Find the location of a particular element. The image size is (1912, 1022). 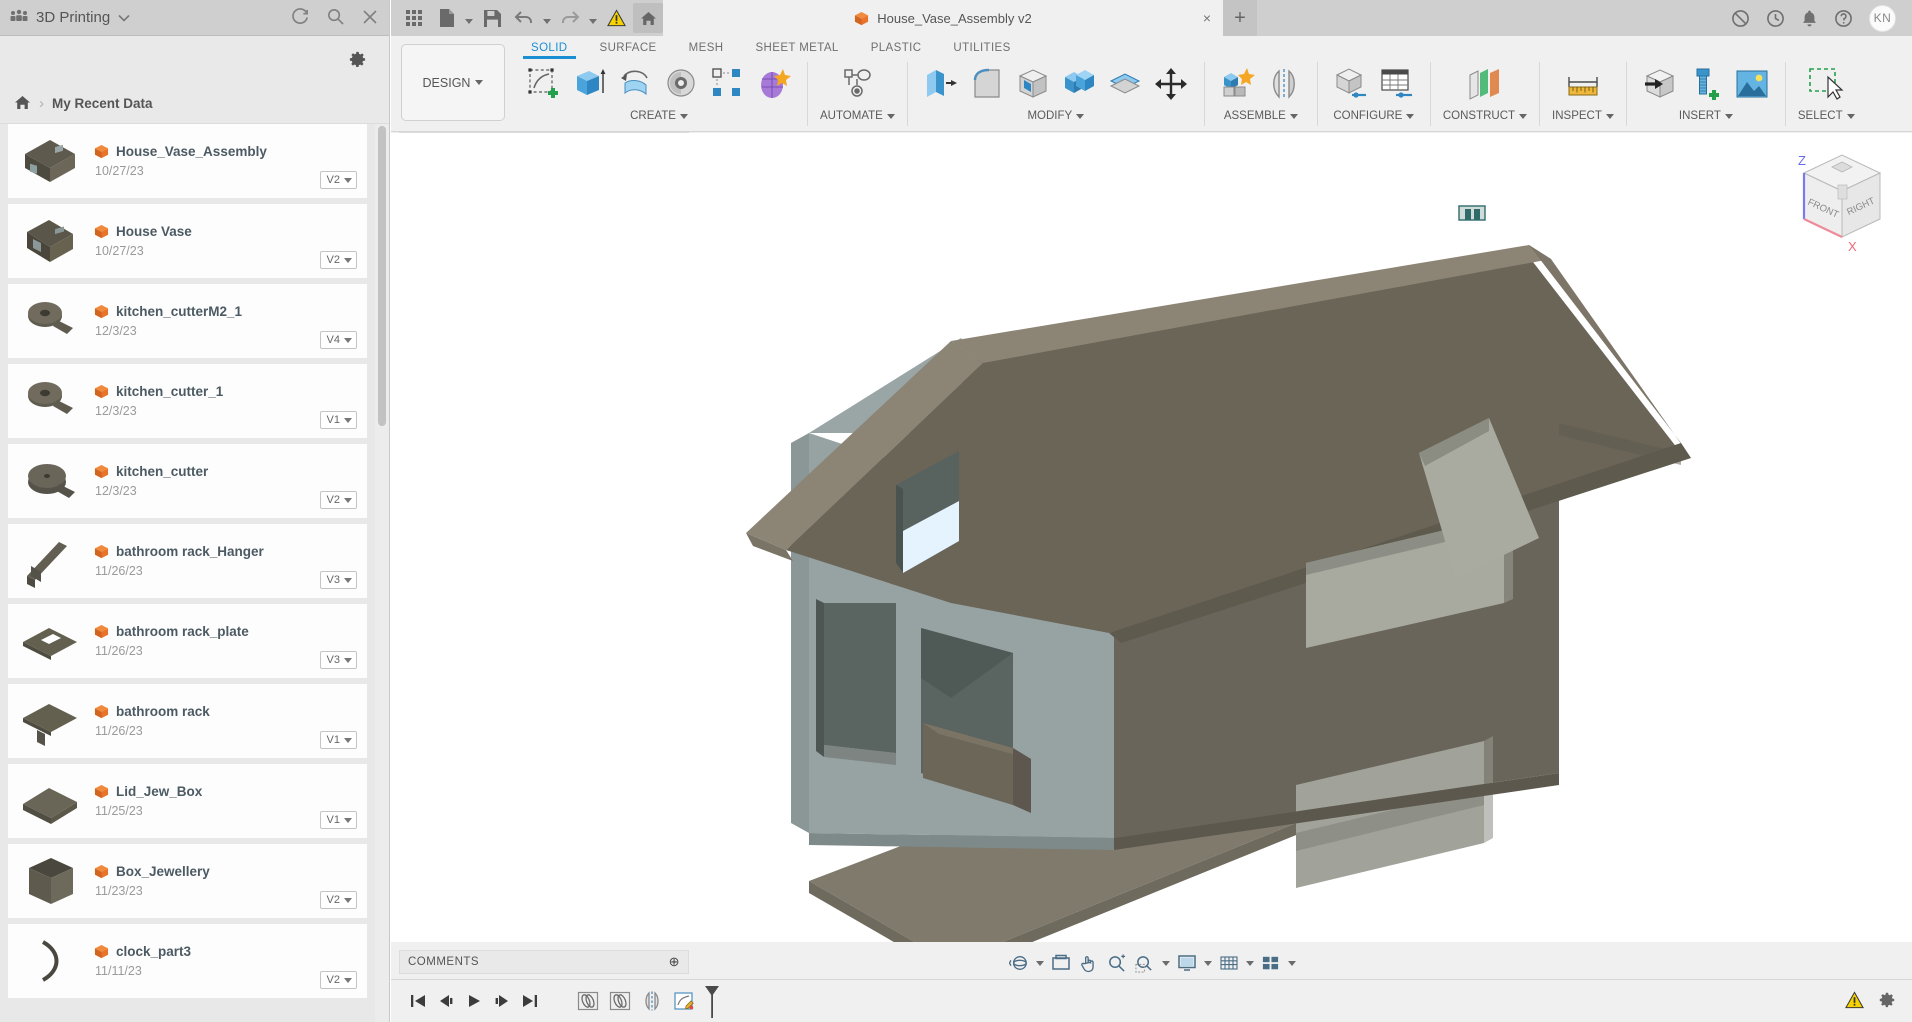

hub-name: 3D Printing is located at coordinates (73, 17).